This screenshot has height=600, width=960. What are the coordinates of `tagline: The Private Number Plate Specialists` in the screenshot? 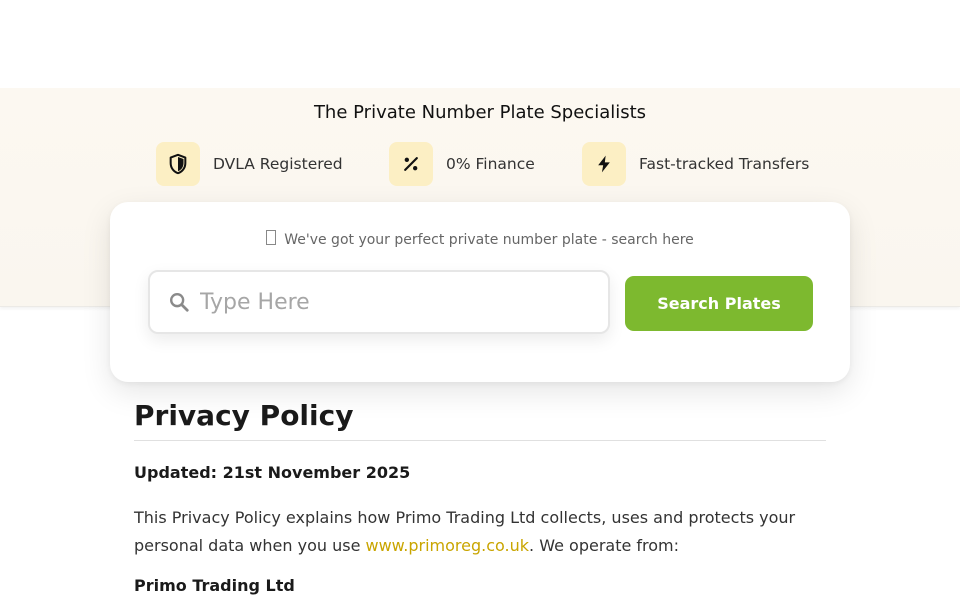 It's located at (480, 112).